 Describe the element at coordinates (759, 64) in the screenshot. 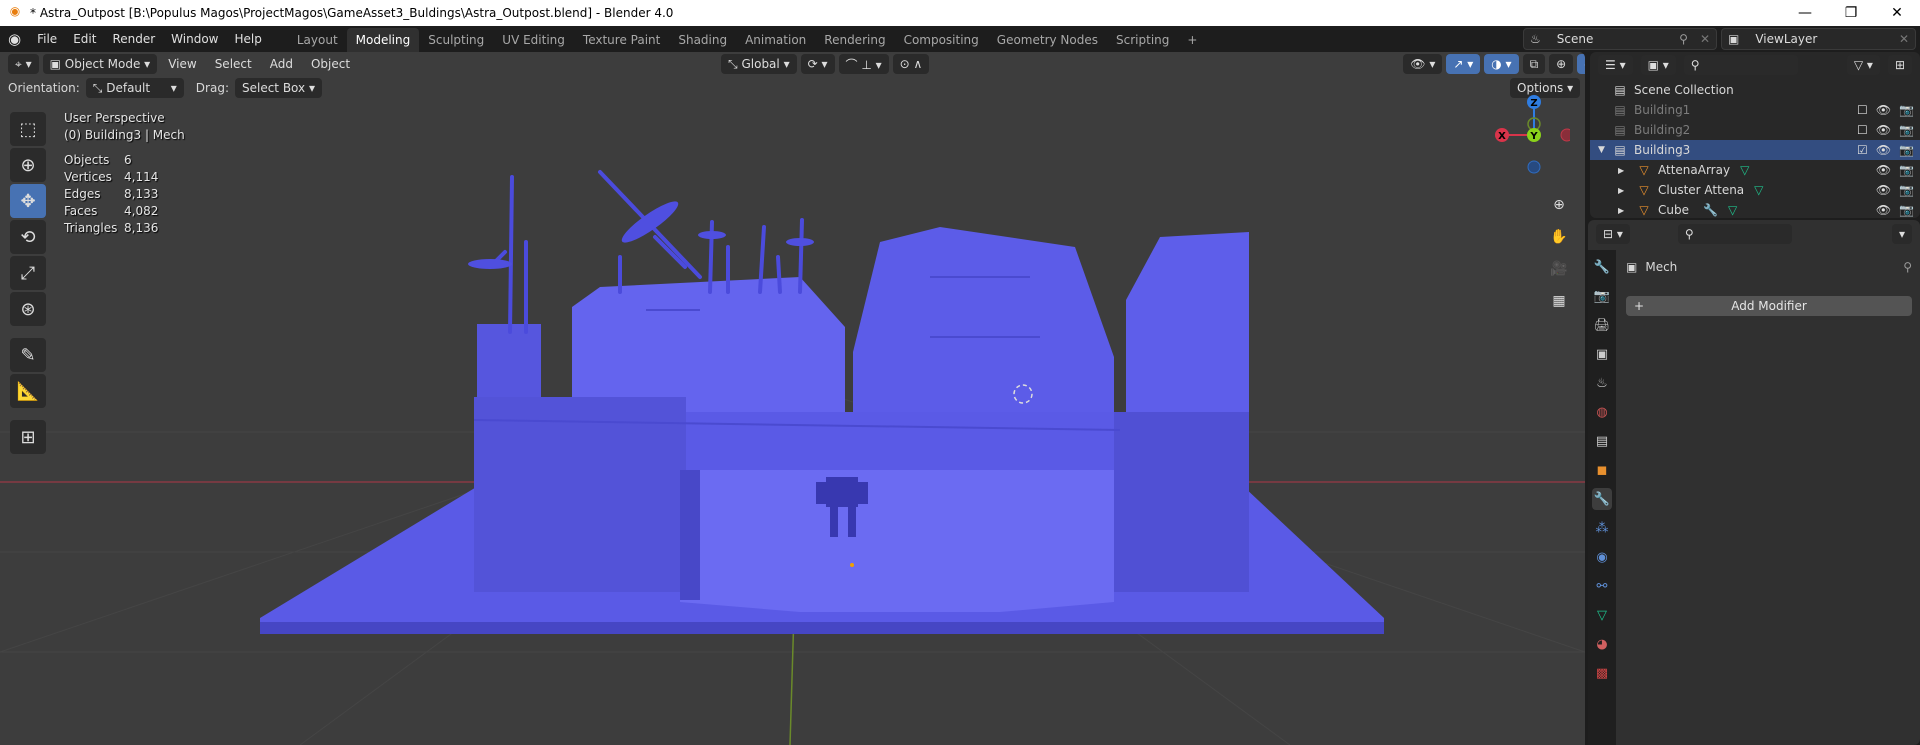

I see `transform-orientation-dropdown: ⤡ Global ▾` at that location.